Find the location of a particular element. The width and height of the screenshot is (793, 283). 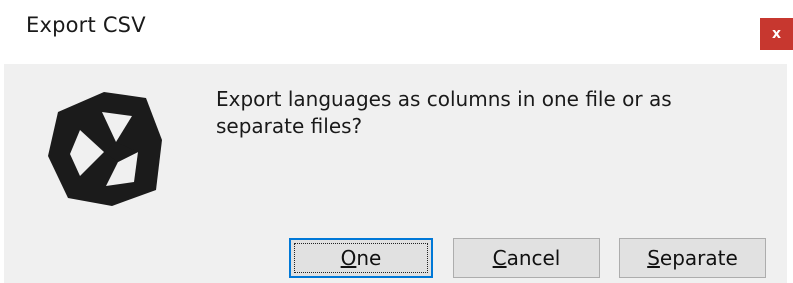

close-icon: x is located at coordinates (776, 34).